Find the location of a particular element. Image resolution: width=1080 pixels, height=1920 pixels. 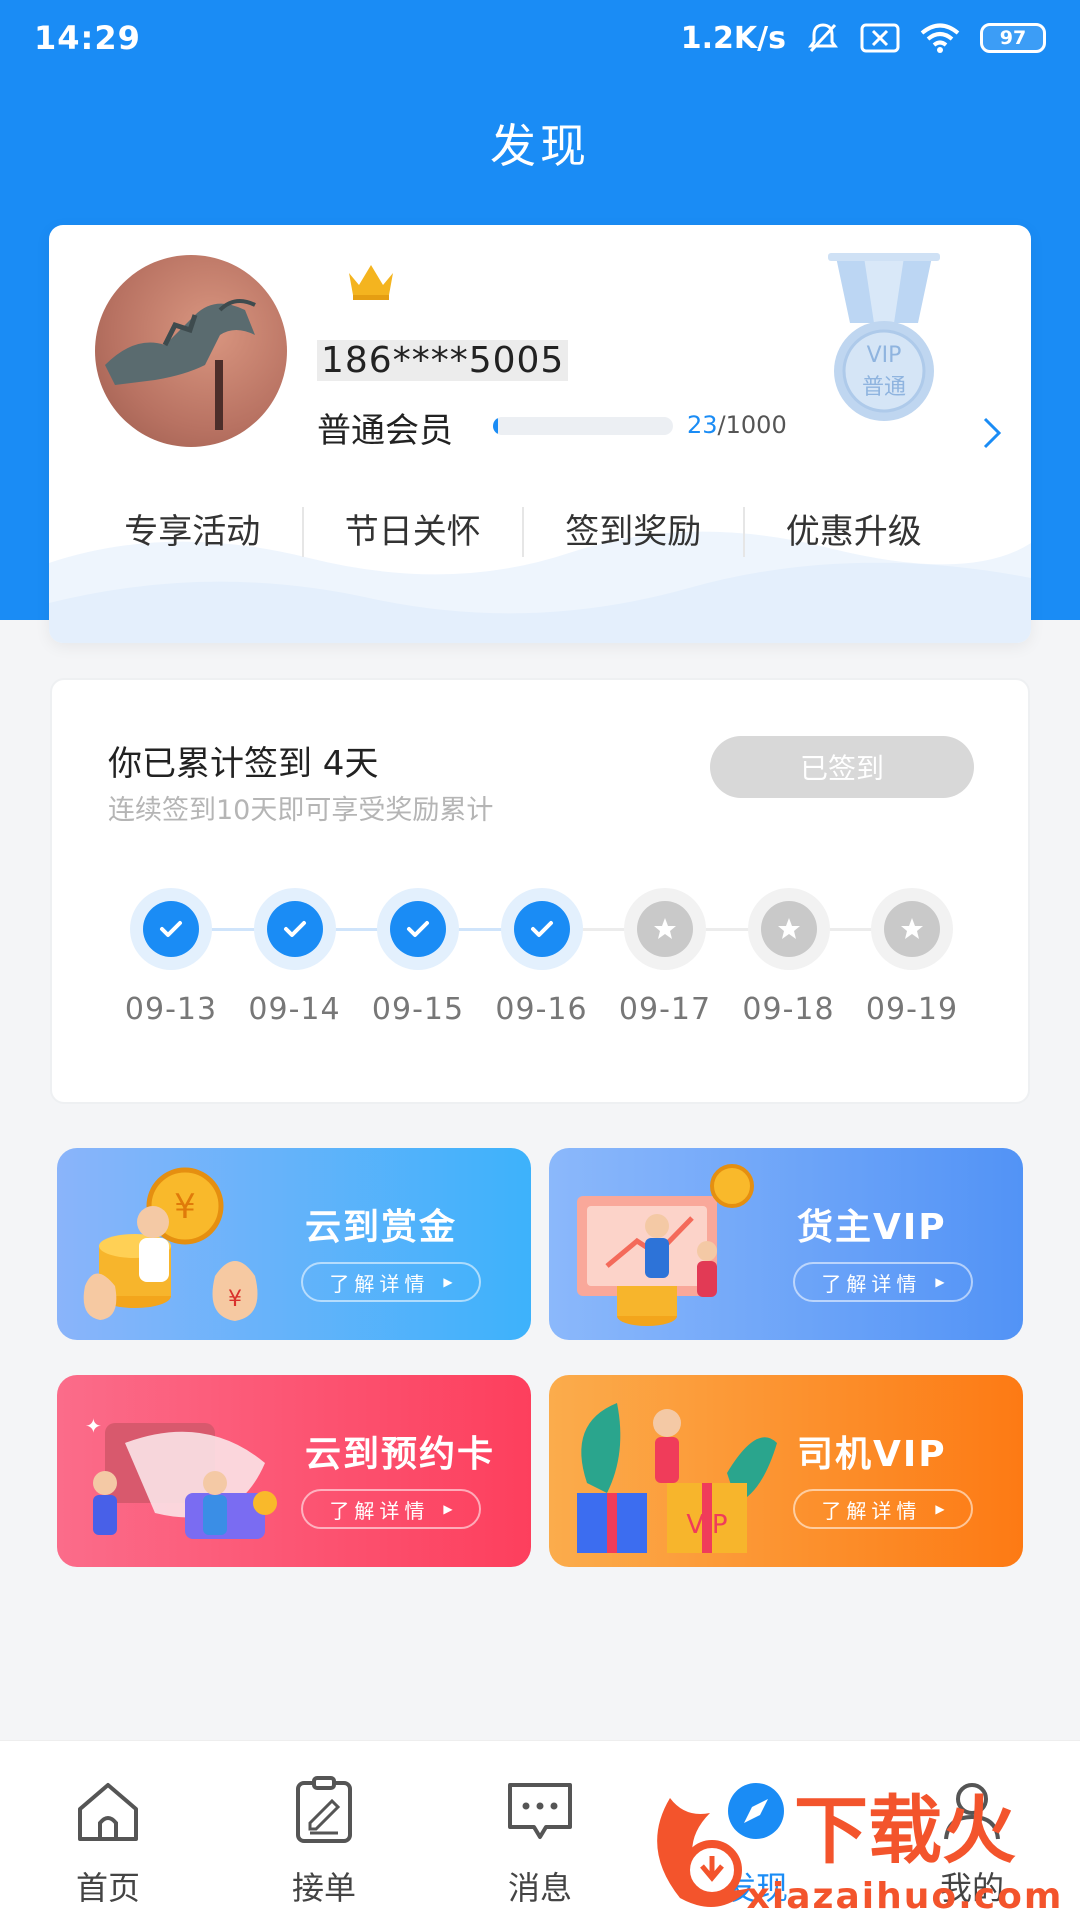

checkin-day: 09-13 is located at coordinates (171, 957).